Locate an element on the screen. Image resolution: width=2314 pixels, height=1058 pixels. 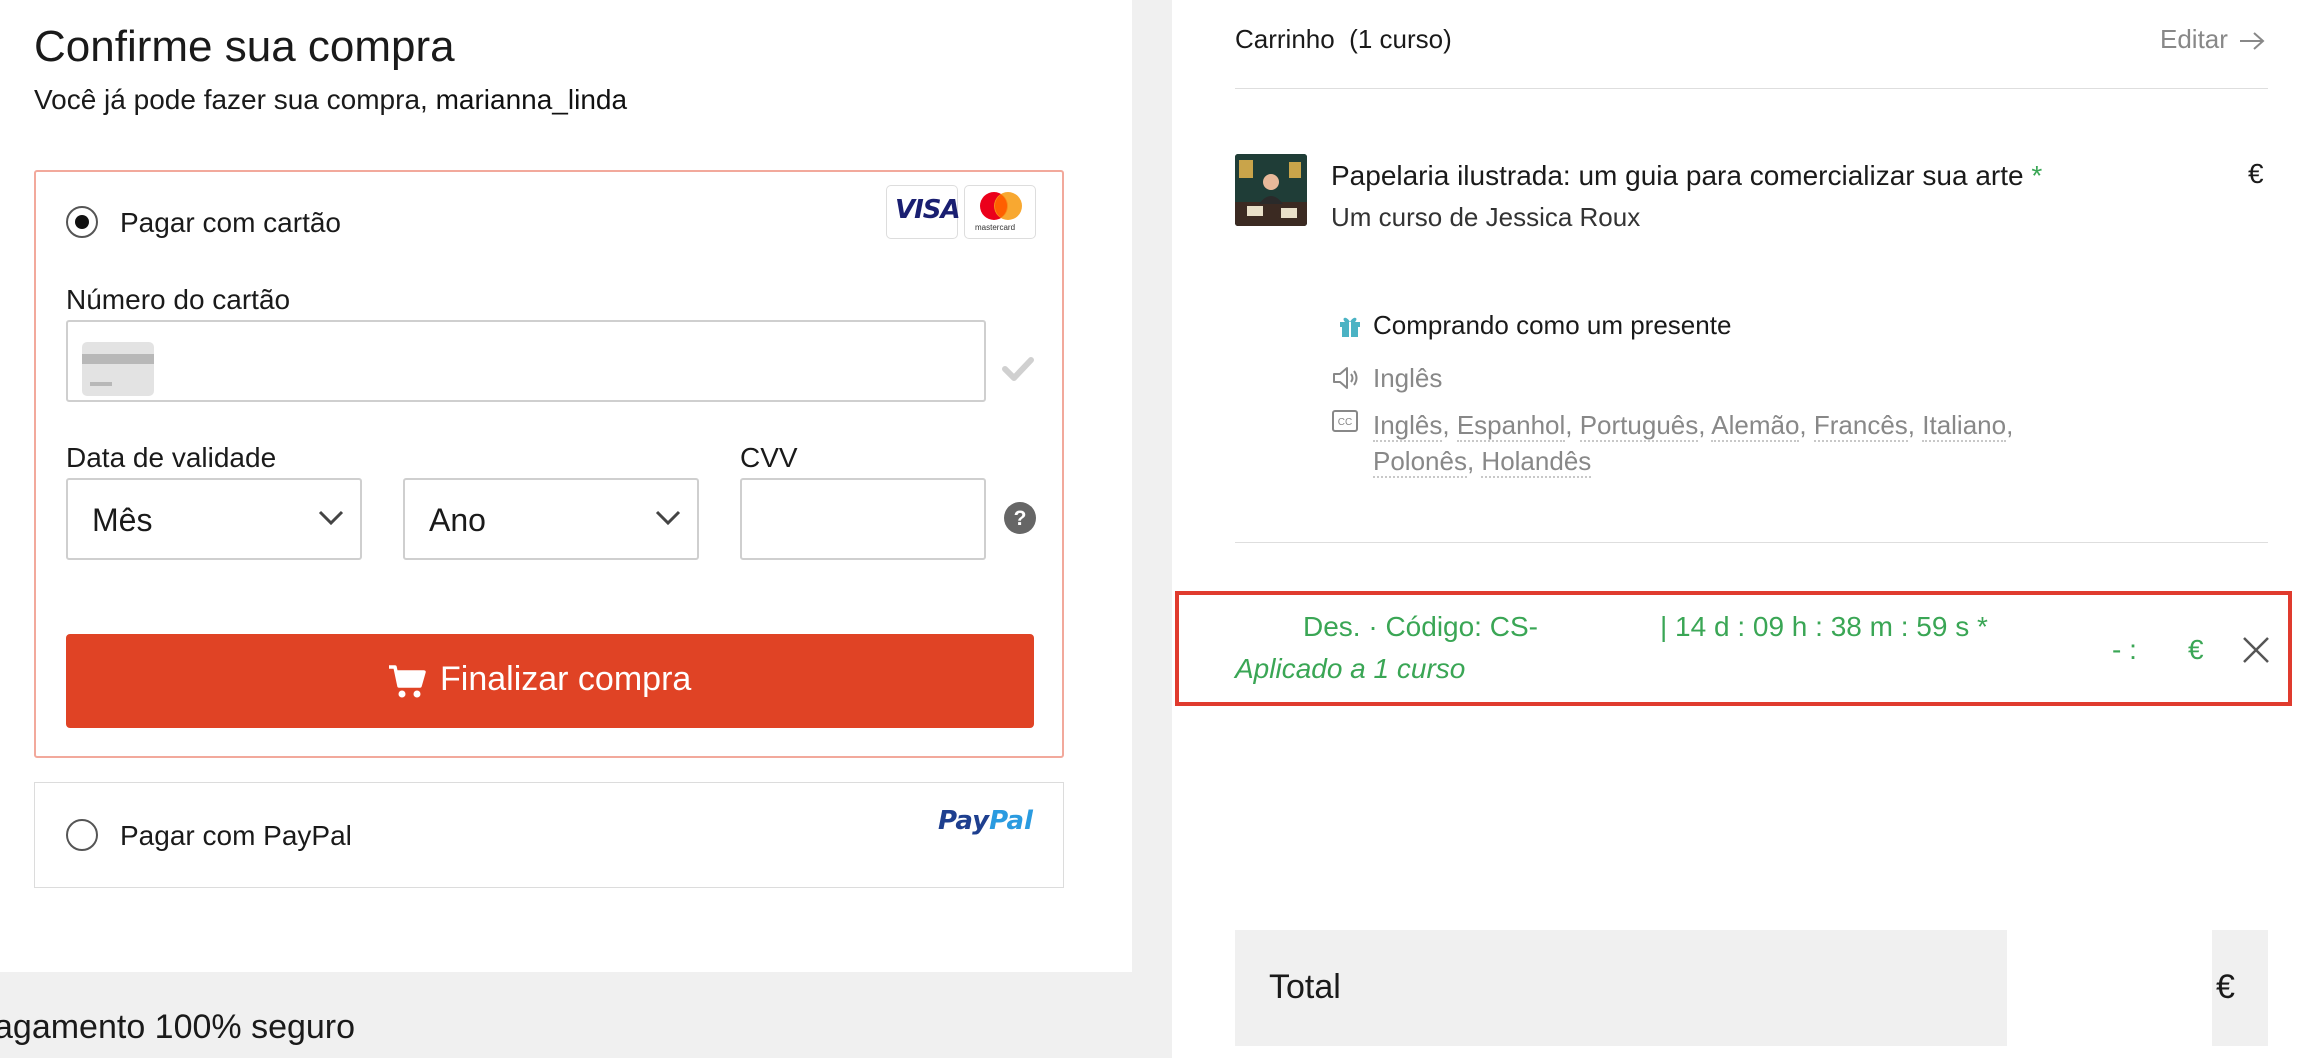
year-select-value: Ano is located at coordinates (457, 520).